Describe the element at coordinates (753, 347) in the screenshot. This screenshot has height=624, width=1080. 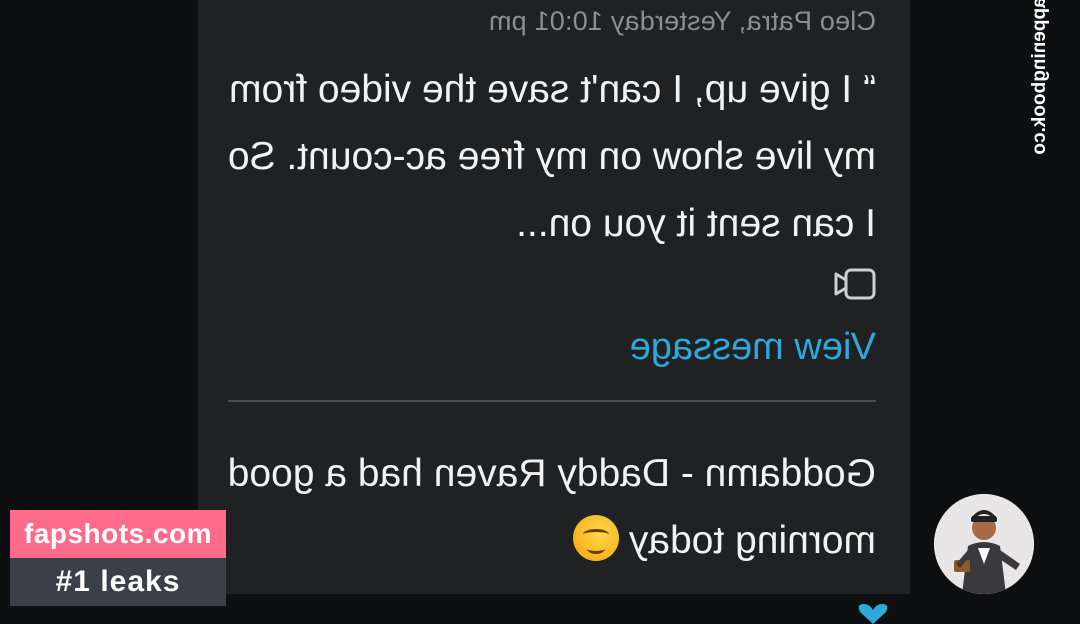
I see `view-message-link: View message` at that location.